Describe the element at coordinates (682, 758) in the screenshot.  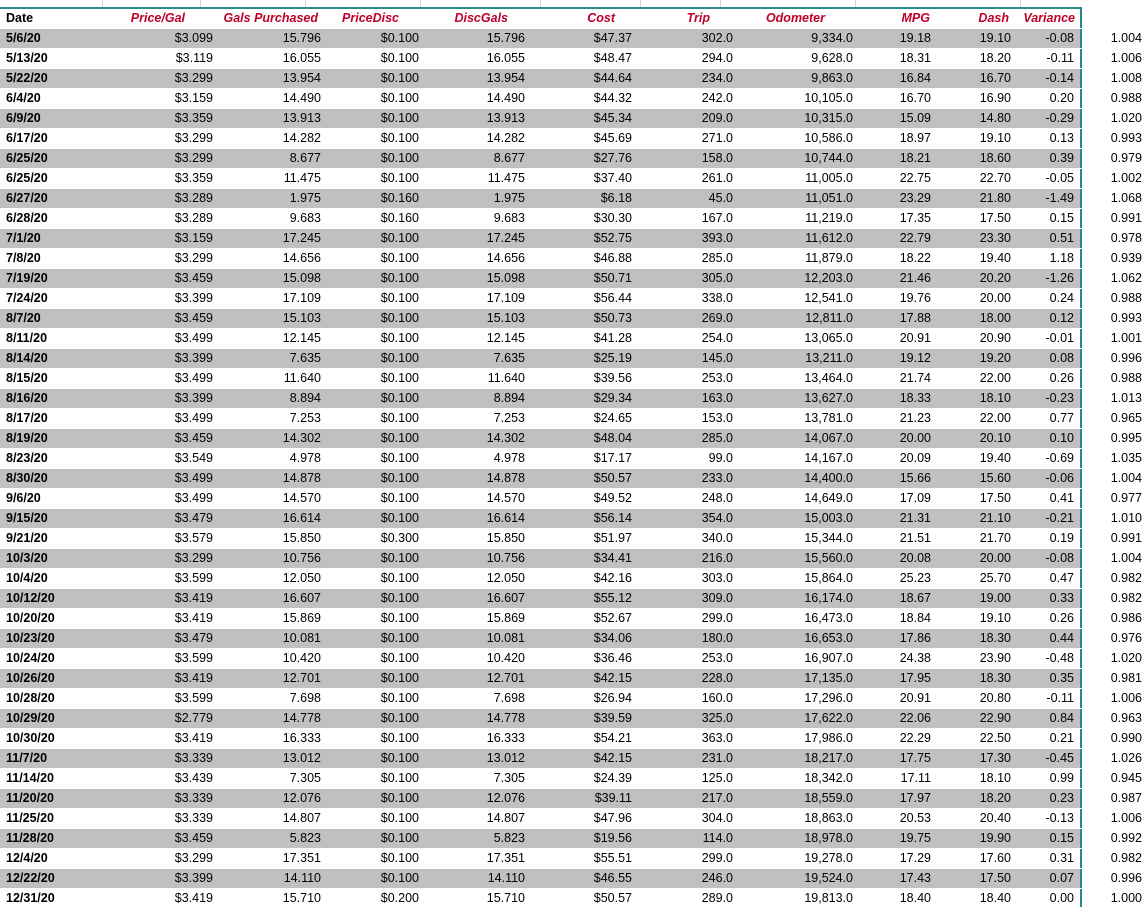
I see `cell-trip: 231.0` at that location.